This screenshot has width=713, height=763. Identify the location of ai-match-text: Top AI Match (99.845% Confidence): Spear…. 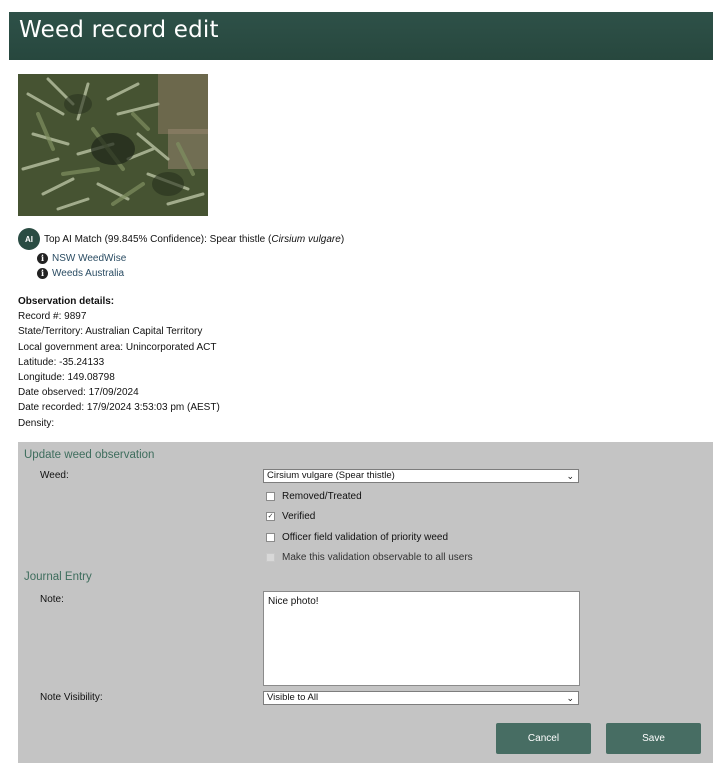
(194, 239).